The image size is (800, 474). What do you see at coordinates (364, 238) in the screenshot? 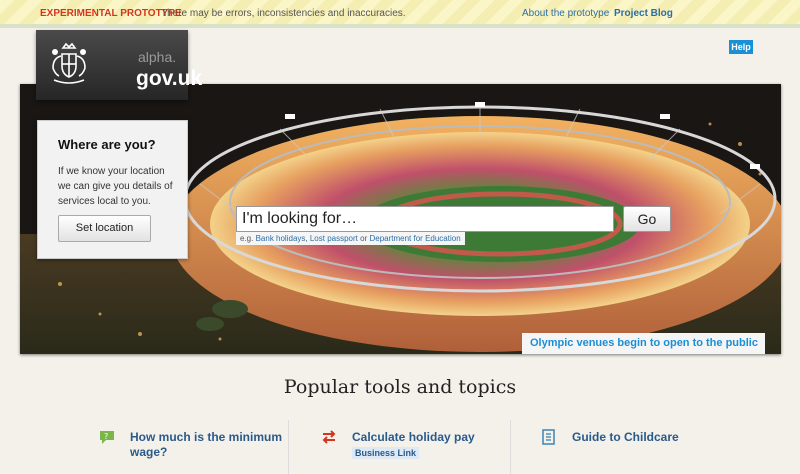
I see `examples-or: or` at bounding box center [364, 238].